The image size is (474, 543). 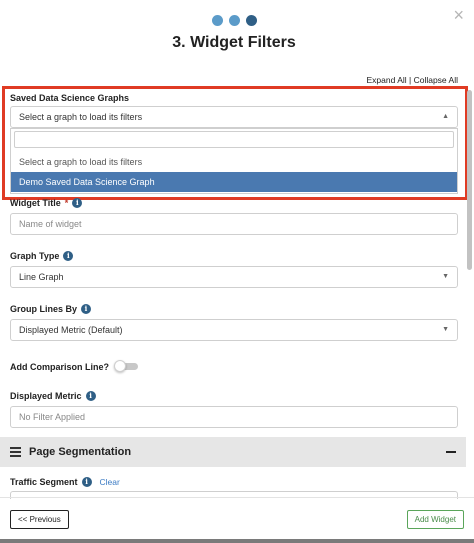 What do you see at coordinates (237, 497) in the screenshot?
I see `footer-divider` at bounding box center [237, 497].